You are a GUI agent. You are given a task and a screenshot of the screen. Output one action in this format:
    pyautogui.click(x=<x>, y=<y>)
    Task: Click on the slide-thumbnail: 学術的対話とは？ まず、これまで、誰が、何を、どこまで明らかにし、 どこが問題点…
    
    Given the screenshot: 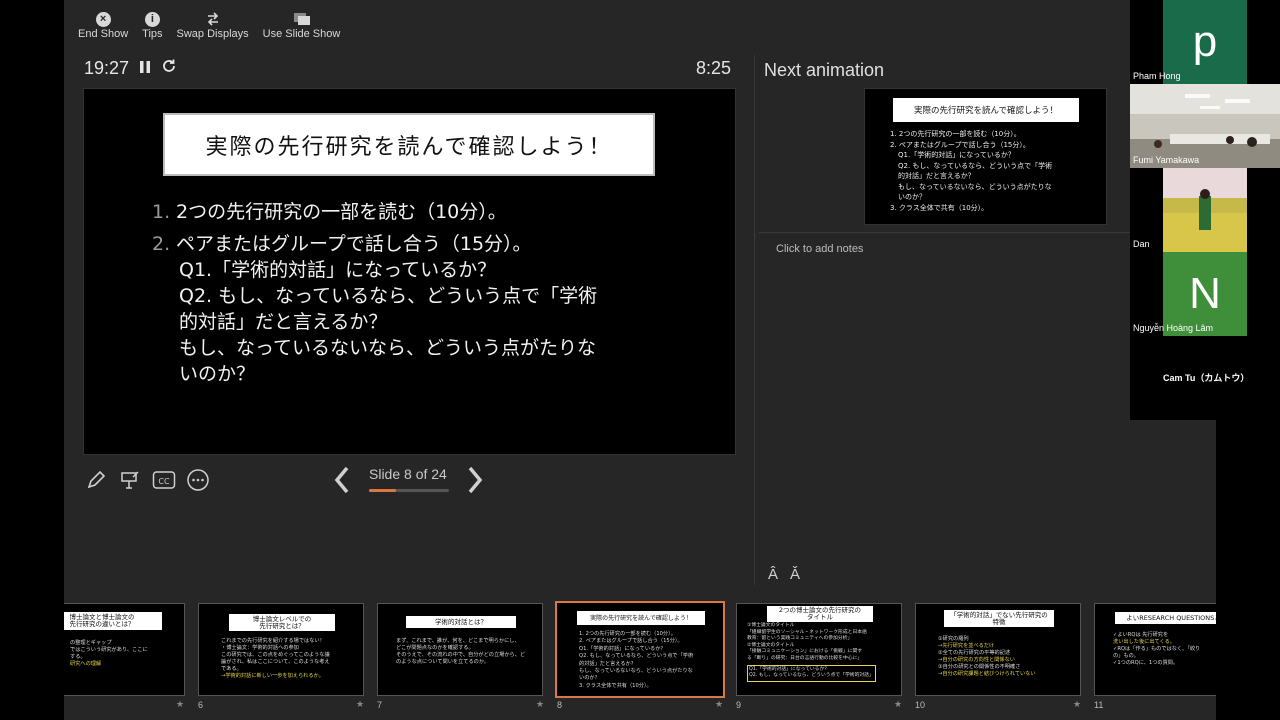 What is the action you would take?
    pyautogui.click(x=460, y=649)
    